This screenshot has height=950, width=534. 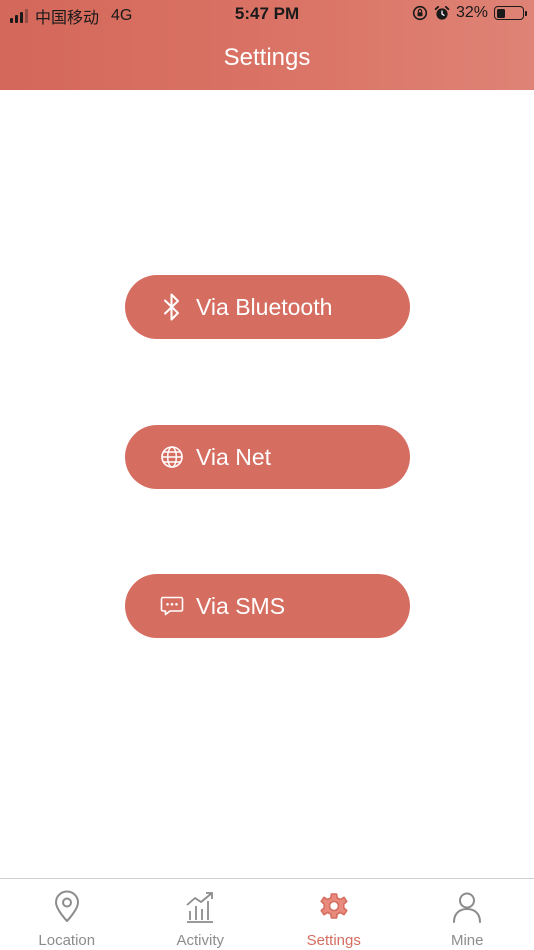 What do you see at coordinates (420, 13) in the screenshot?
I see `orientation-lock-icon` at bounding box center [420, 13].